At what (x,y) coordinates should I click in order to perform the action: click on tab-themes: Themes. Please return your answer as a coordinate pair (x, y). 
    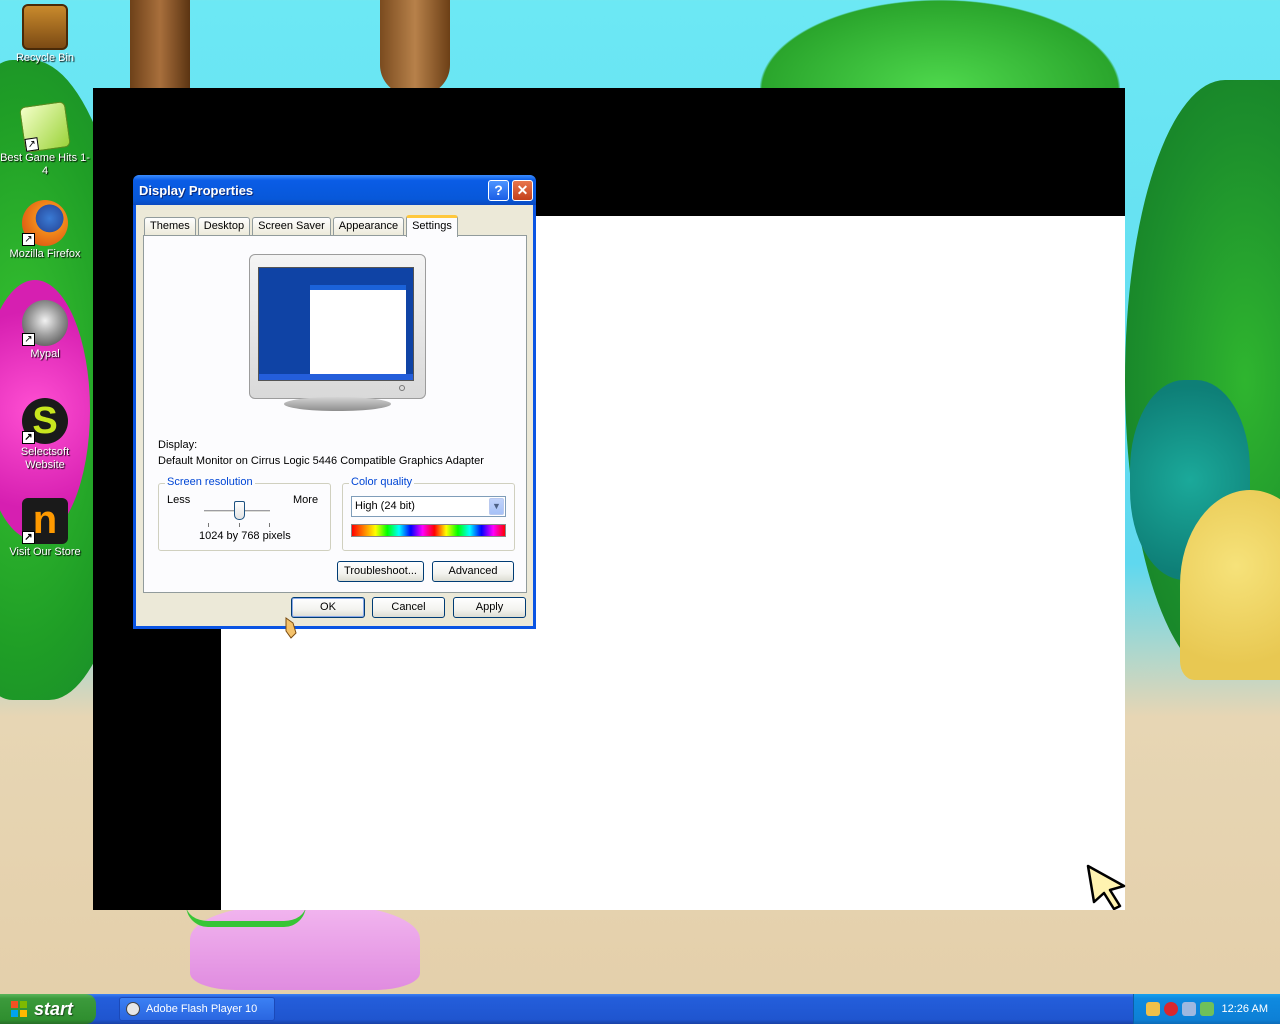
    Looking at the image, I should click on (170, 226).